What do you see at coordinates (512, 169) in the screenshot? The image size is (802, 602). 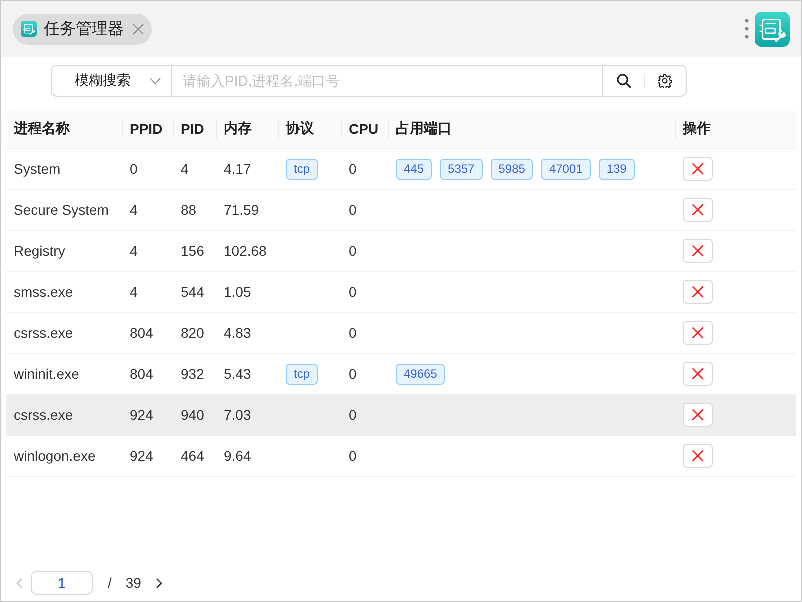 I see `port-tag: 5985` at bounding box center [512, 169].